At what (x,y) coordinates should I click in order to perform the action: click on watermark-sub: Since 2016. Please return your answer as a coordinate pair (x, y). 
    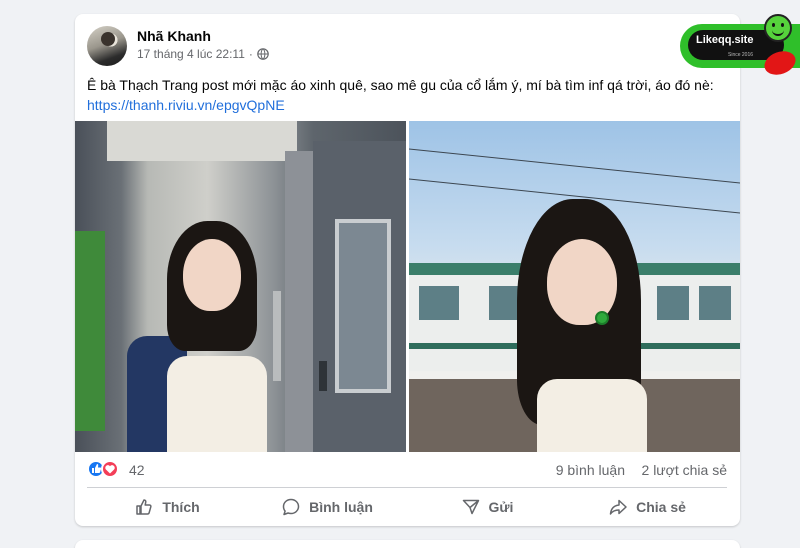
    Looking at the image, I should click on (741, 55).